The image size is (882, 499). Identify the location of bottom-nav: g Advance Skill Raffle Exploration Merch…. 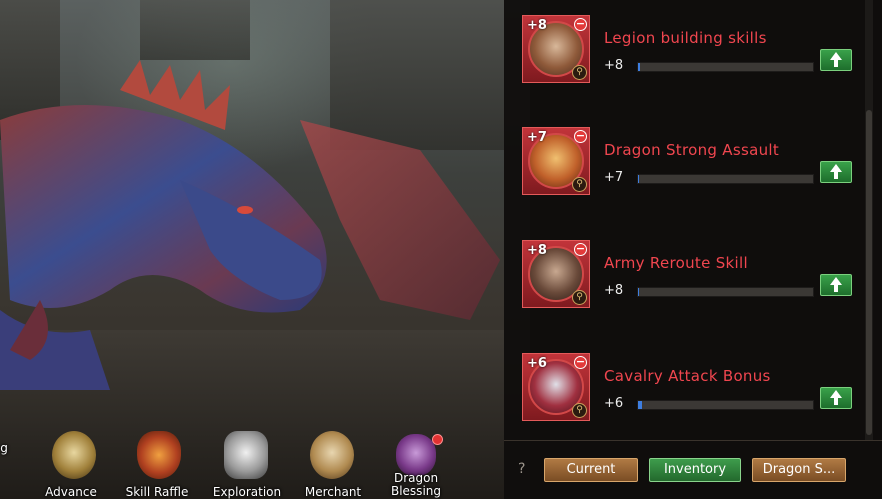
(252, 463).